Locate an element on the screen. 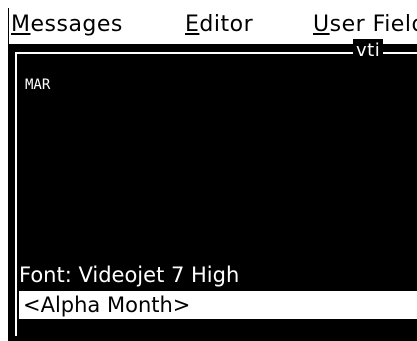 This screenshot has width=417, height=341. menu-user-field-hotkey: U is located at coordinates (321, 24).